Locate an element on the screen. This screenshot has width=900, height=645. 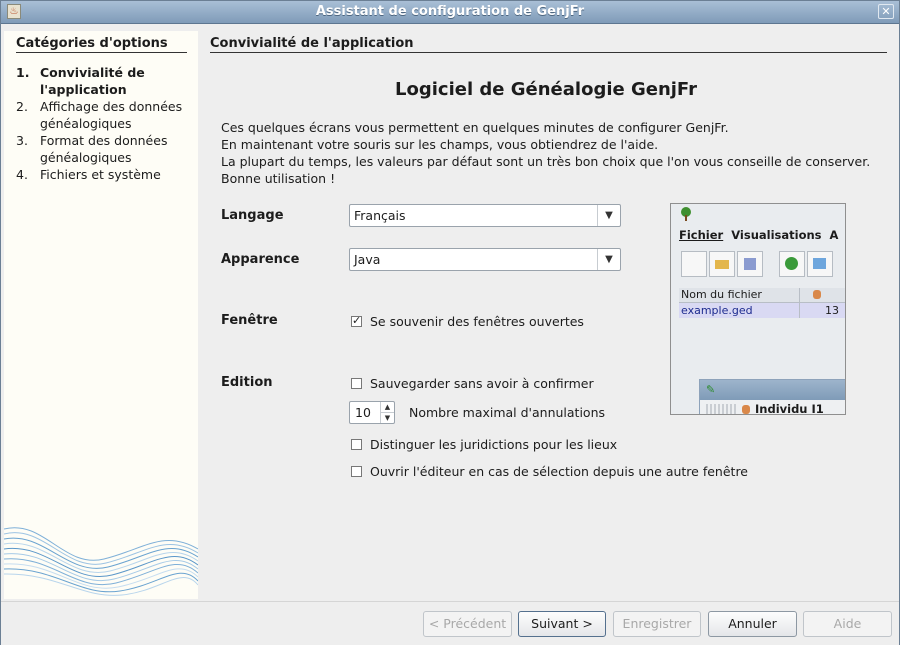
page-heading: Logiciel de Généalogie GenjFr is located at coordinates (546, 89).